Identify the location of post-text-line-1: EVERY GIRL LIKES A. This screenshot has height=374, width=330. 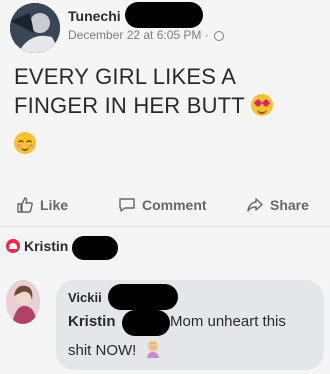
(125, 76).